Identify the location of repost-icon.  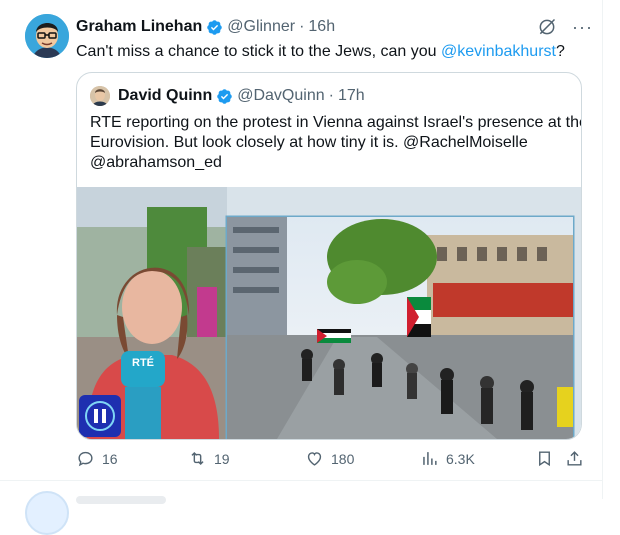
(197, 458).